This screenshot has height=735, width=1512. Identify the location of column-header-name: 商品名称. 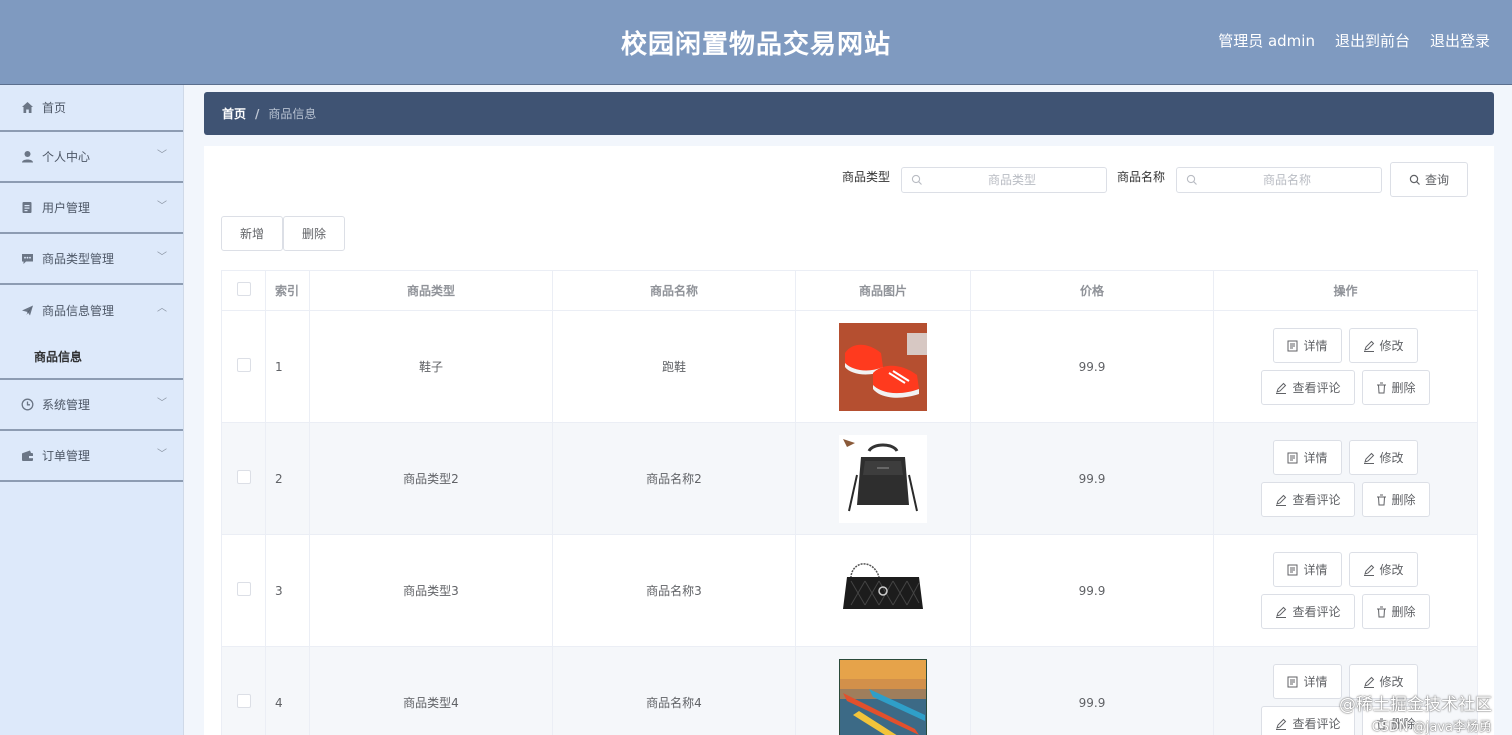
(674, 290).